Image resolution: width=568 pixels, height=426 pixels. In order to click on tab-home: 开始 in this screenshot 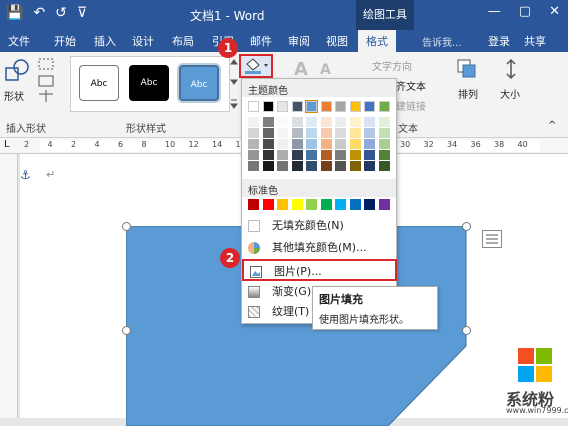, I will do `click(65, 41)`.